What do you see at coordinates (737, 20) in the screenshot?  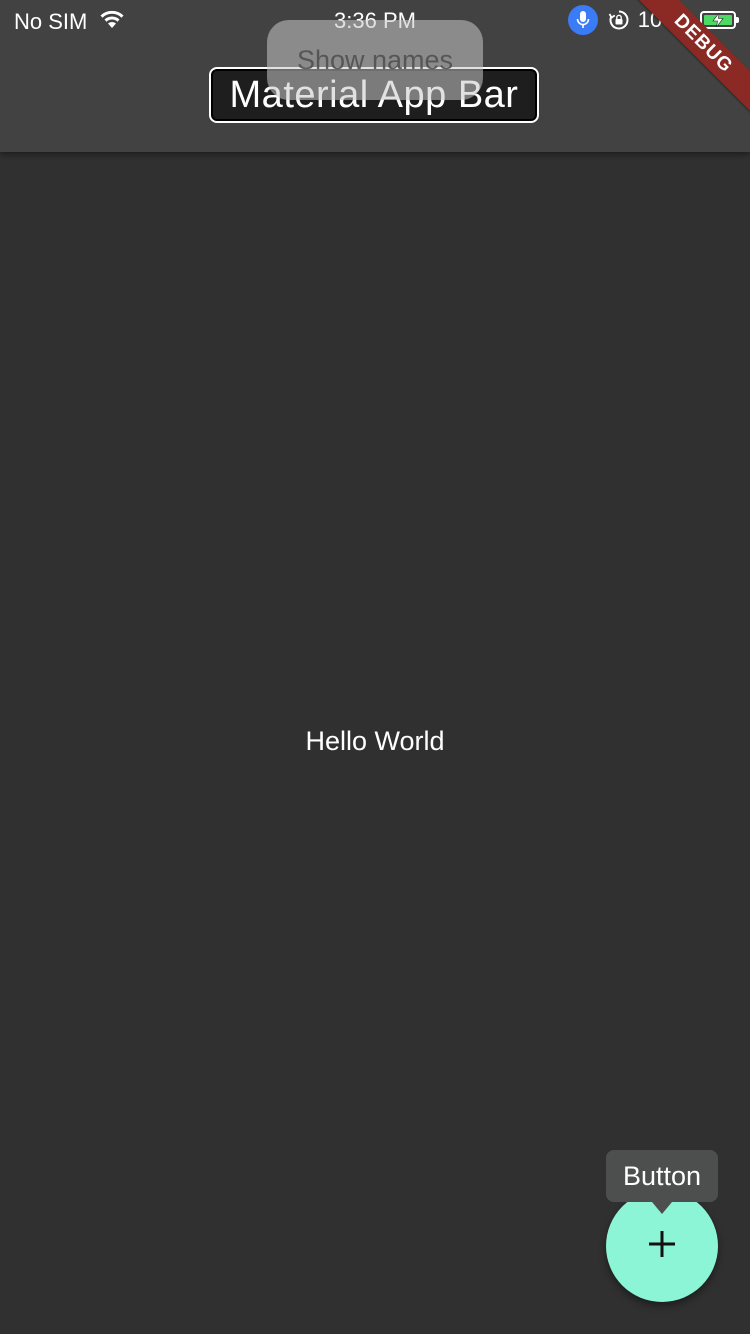 I see `battery-cap` at bounding box center [737, 20].